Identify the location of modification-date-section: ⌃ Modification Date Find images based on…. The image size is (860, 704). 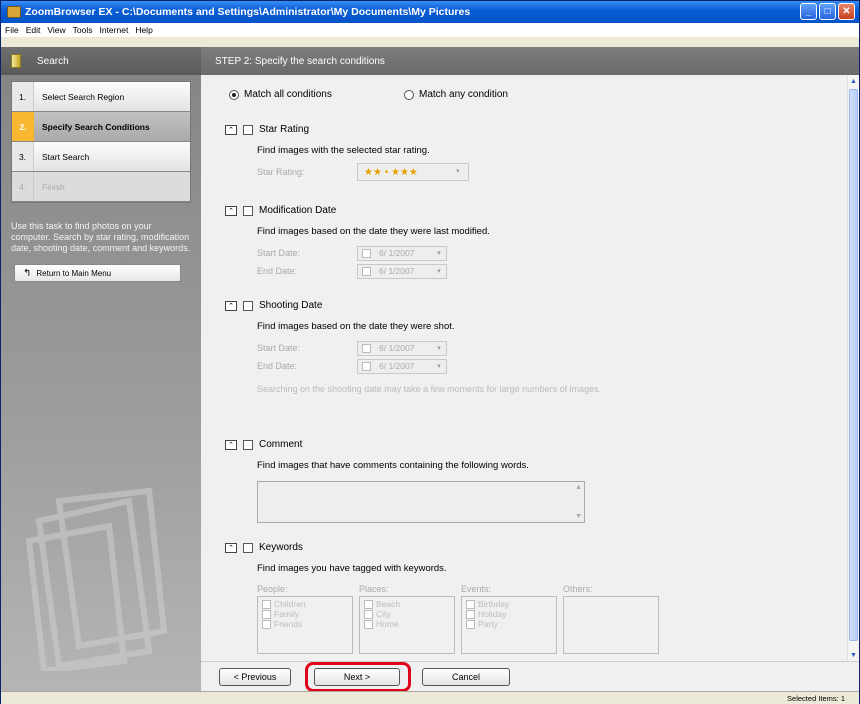
(357, 242).